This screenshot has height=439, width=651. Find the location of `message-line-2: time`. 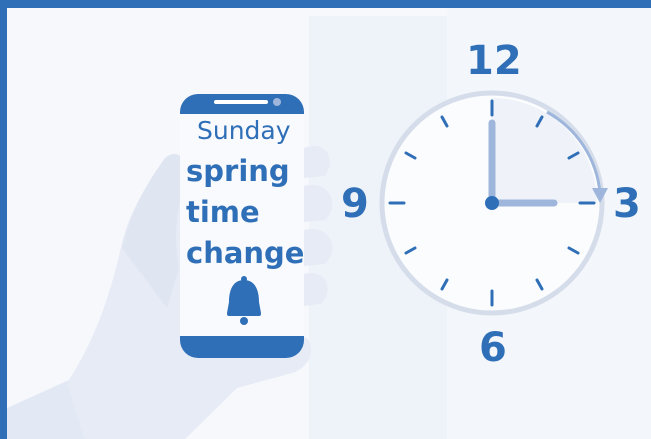

message-line-2: time is located at coordinates (223, 212).